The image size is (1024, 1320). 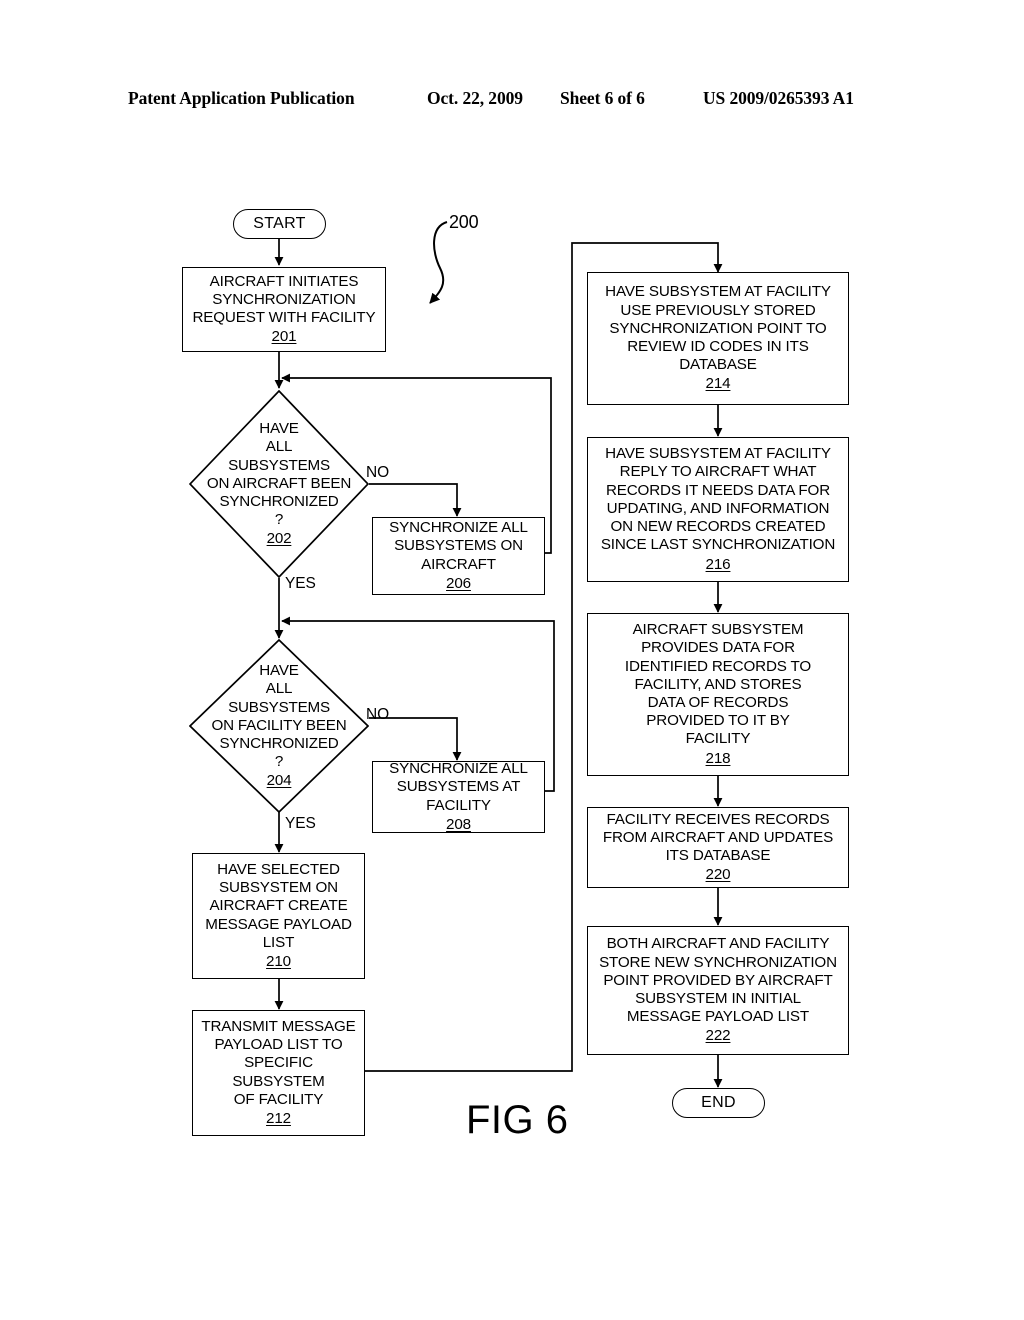 What do you see at coordinates (464, 222) in the screenshot?
I see `callout-200-label: 200` at bounding box center [464, 222].